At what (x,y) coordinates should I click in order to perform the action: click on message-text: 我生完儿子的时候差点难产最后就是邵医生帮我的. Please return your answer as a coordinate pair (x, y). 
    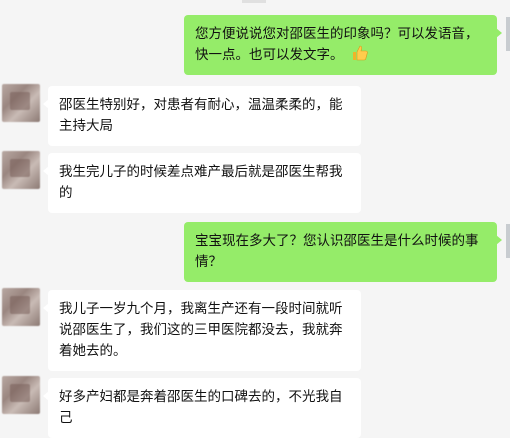
    Looking at the image, I should click on (201, 182).